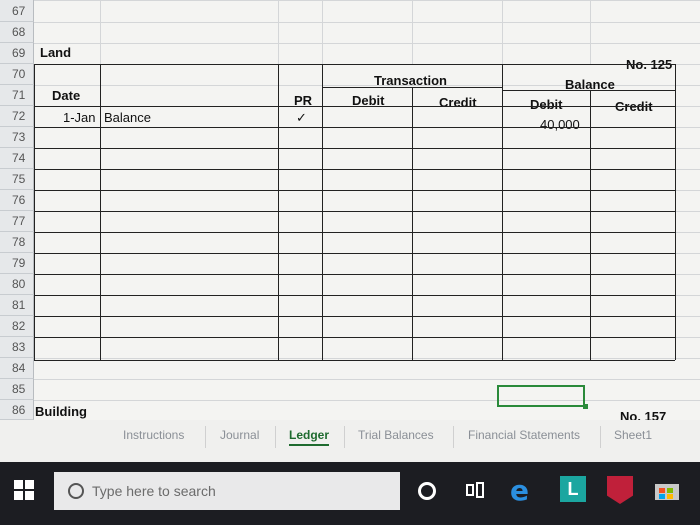 The height and width of the screenshot is (525, 700). Describe the element at coordinates (17, 200) in the screenshot. I see `row-header-76: 76` at that location.